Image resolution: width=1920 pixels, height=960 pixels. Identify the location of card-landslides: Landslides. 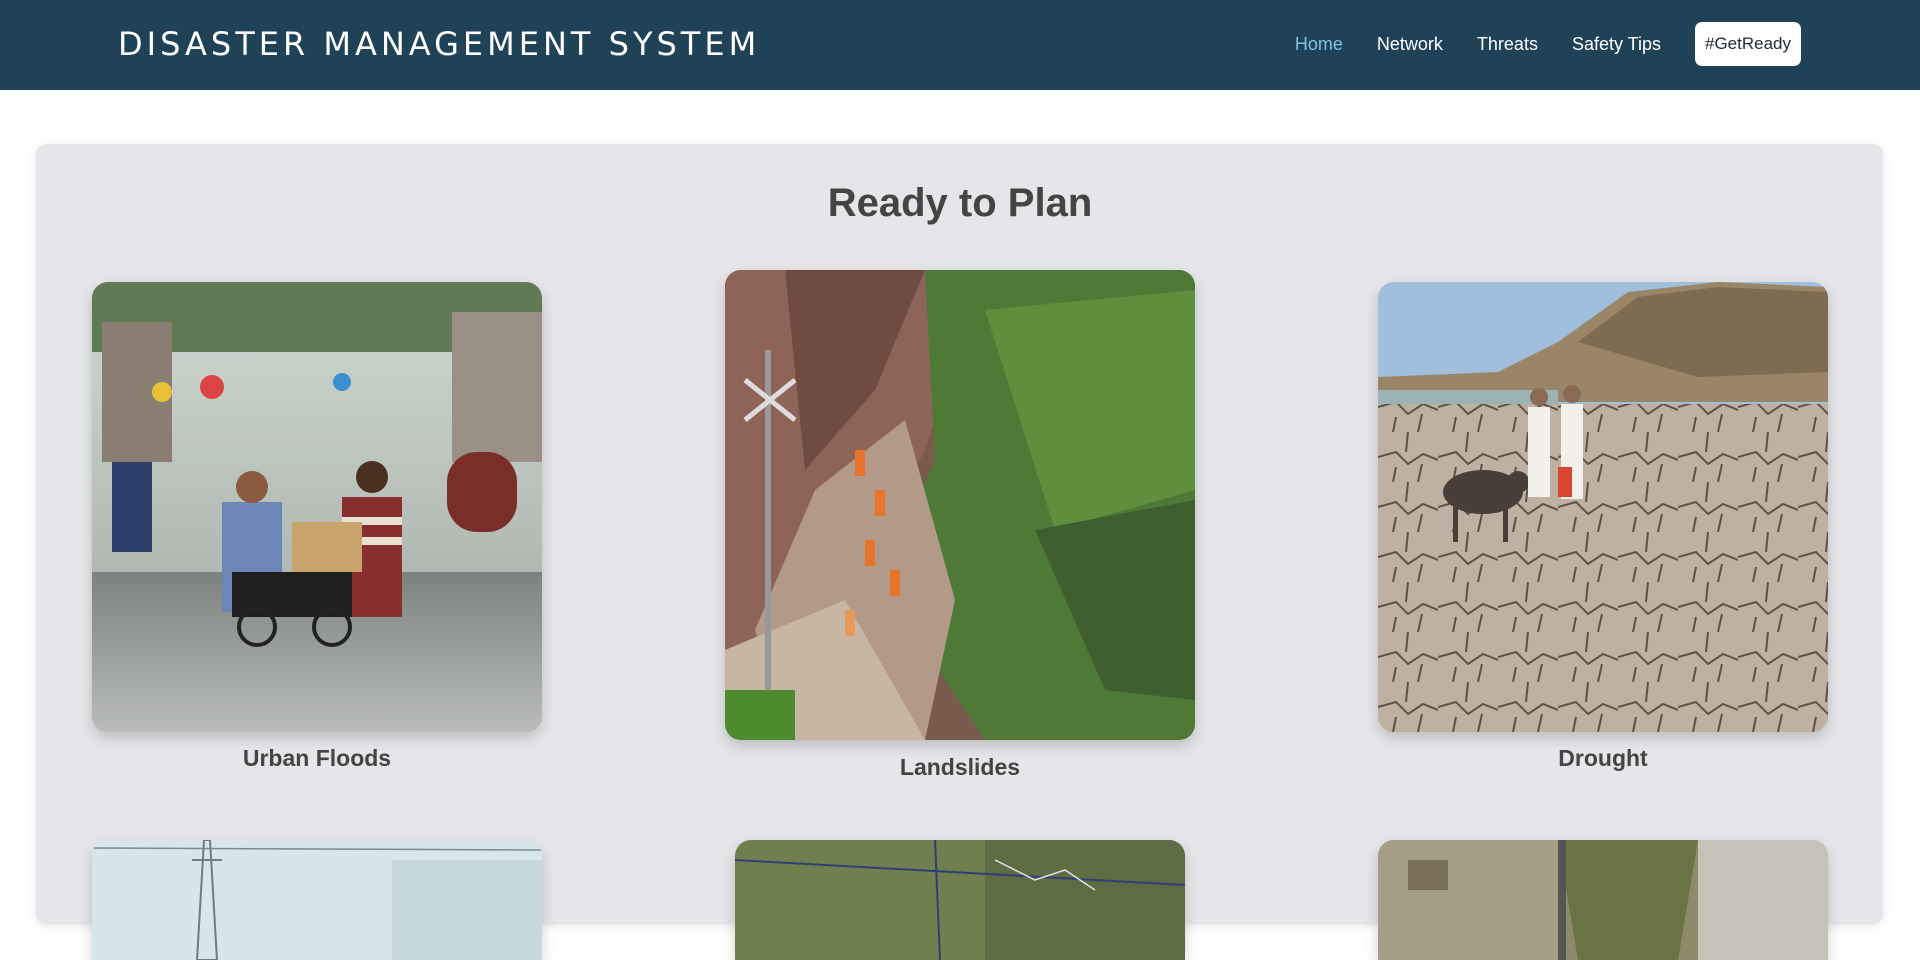
(960, 530).